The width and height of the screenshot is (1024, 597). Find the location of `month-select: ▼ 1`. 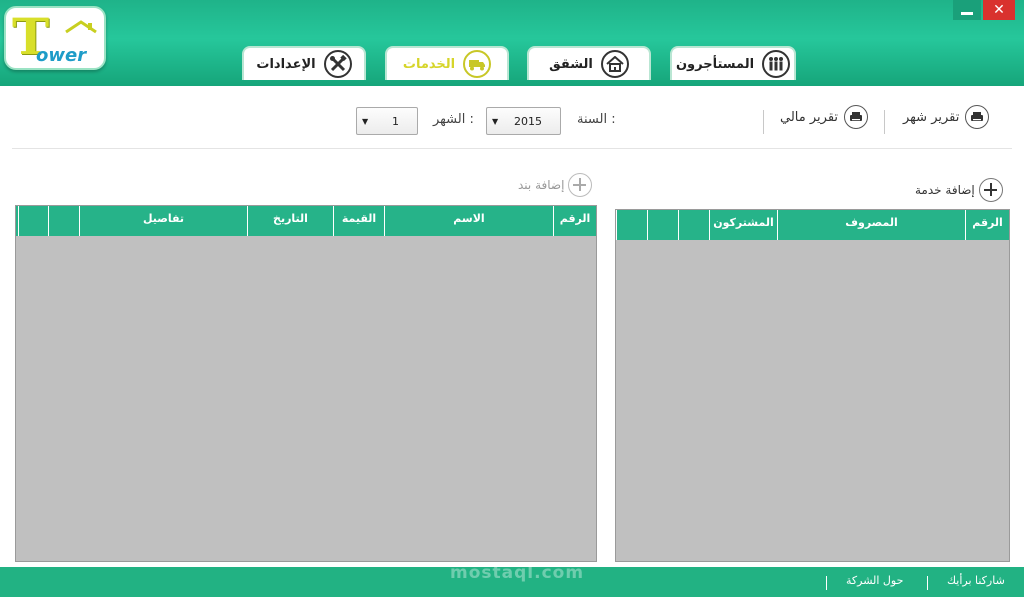

month-select: ▼ 1 is located at coordinates (387, 121).